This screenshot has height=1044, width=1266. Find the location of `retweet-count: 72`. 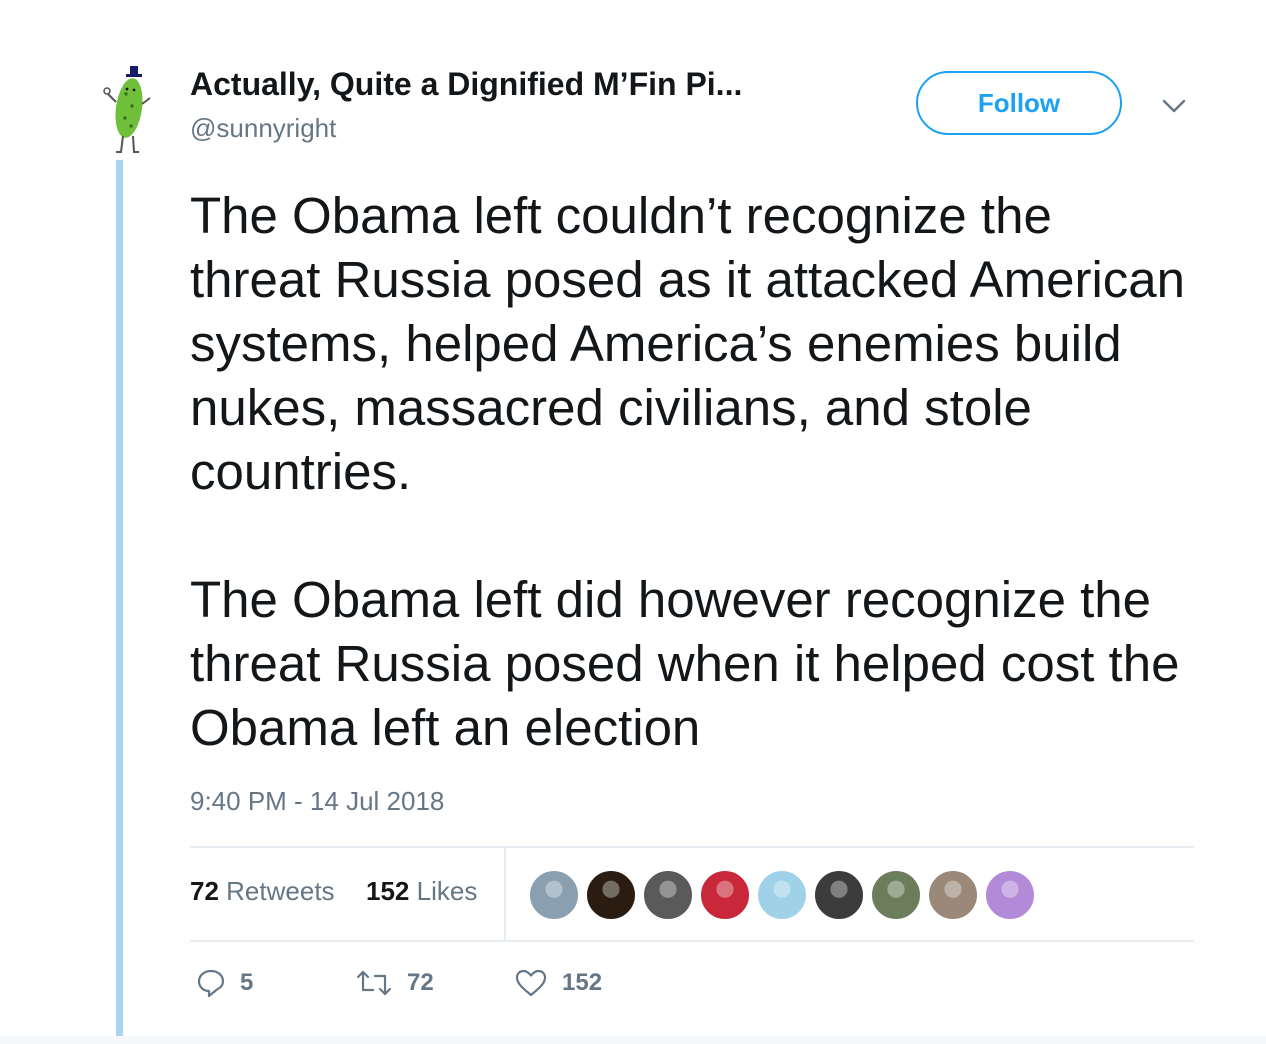

retweet-count: 72 is located at coordinates (420, 982).